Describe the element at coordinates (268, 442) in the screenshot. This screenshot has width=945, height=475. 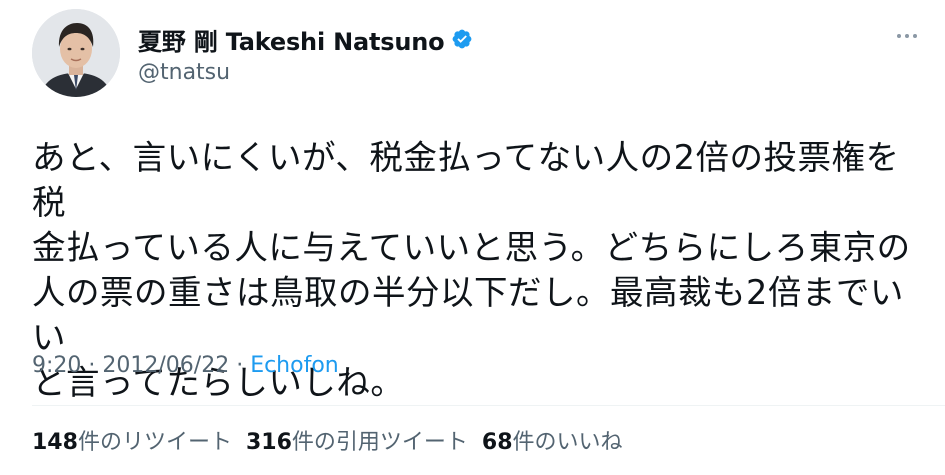
I see `quotes-count: 316` at that location.